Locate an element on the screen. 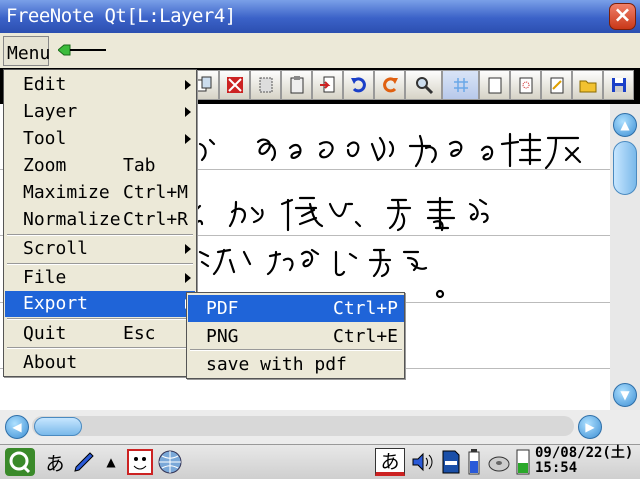 This screenshot has height=479, width=640. menu-item-zoom: Zoom Tab is located at coordinates (100, 166).